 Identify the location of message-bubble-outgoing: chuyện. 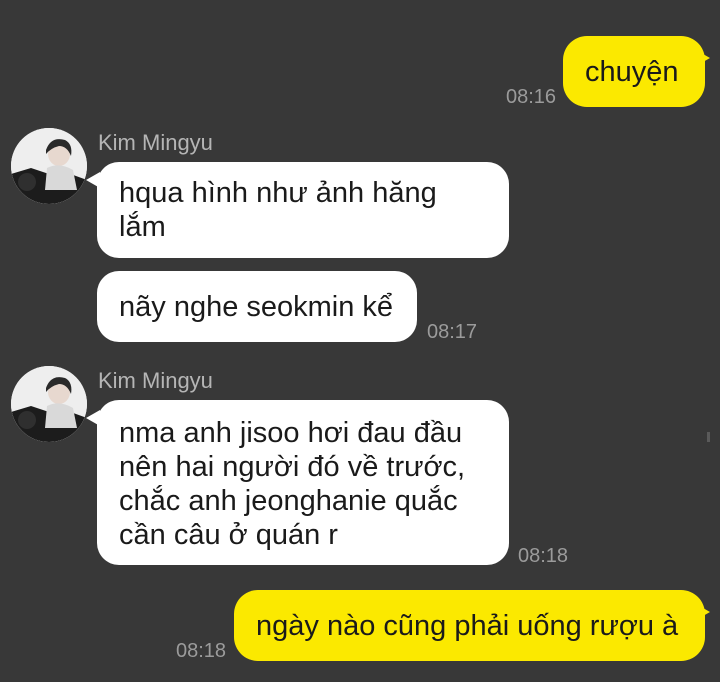
(634, 71).